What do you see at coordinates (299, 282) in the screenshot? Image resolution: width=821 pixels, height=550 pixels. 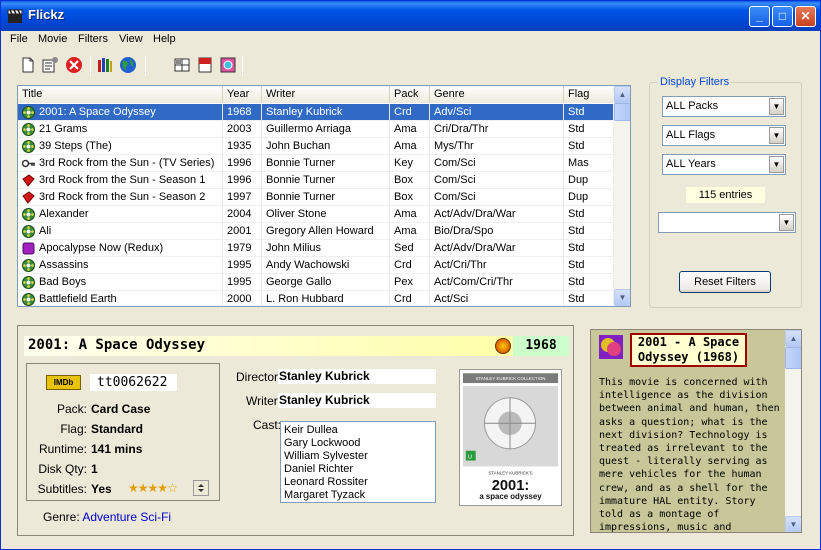 I see `writer-text: George Gallo` at bounding box center [299, 282].